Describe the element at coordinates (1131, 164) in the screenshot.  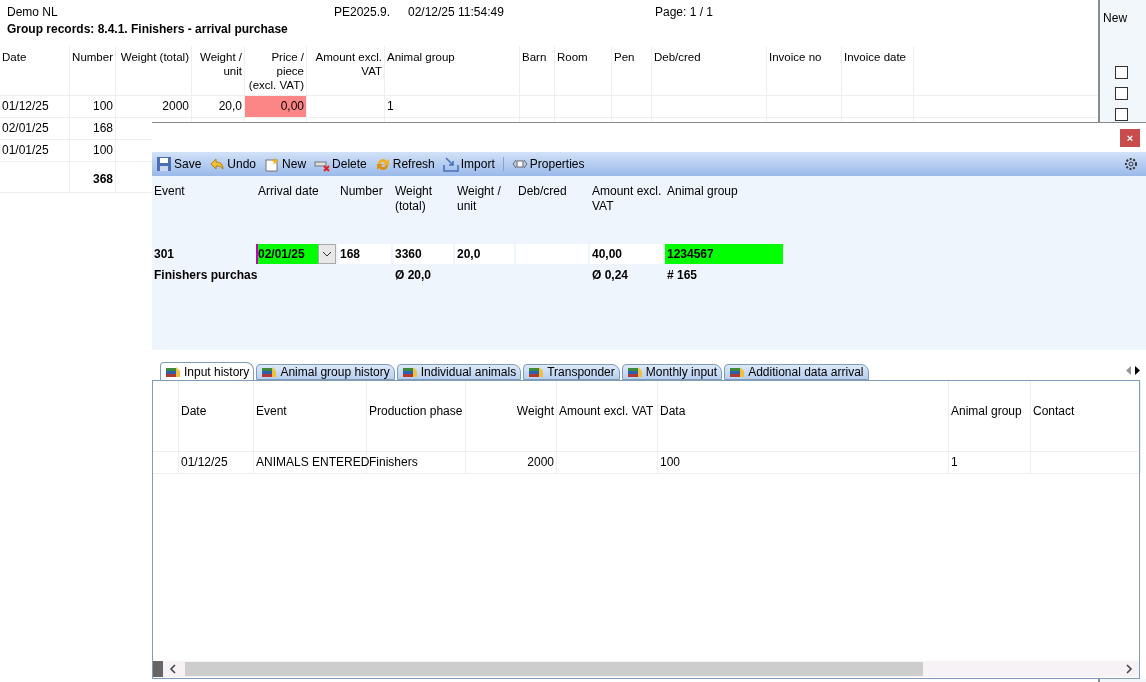
I see `settings-icon` at that location.